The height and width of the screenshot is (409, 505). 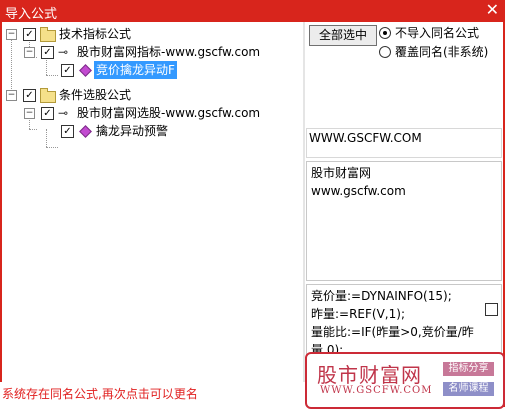 I want to click on status-bar: 系统存在同名公式,再次点击可以更名, so click(x=152, y=394).